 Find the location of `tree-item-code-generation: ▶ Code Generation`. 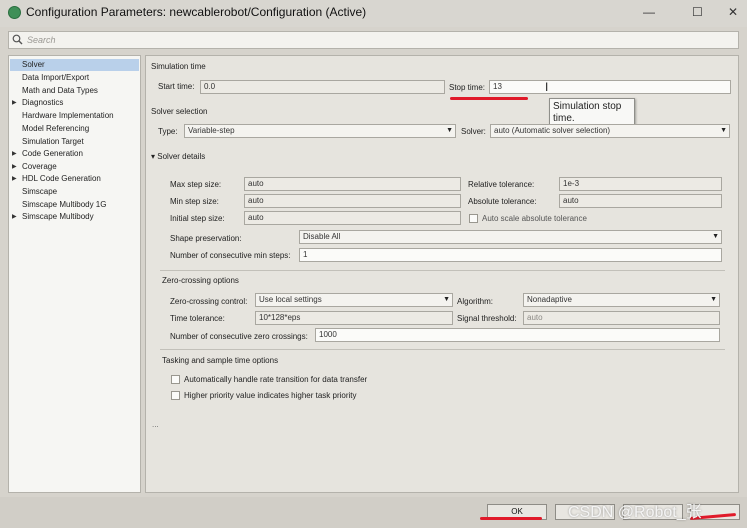

tree-item-code-generation: ▶ Code Generation is located at coordinates (74, 154).